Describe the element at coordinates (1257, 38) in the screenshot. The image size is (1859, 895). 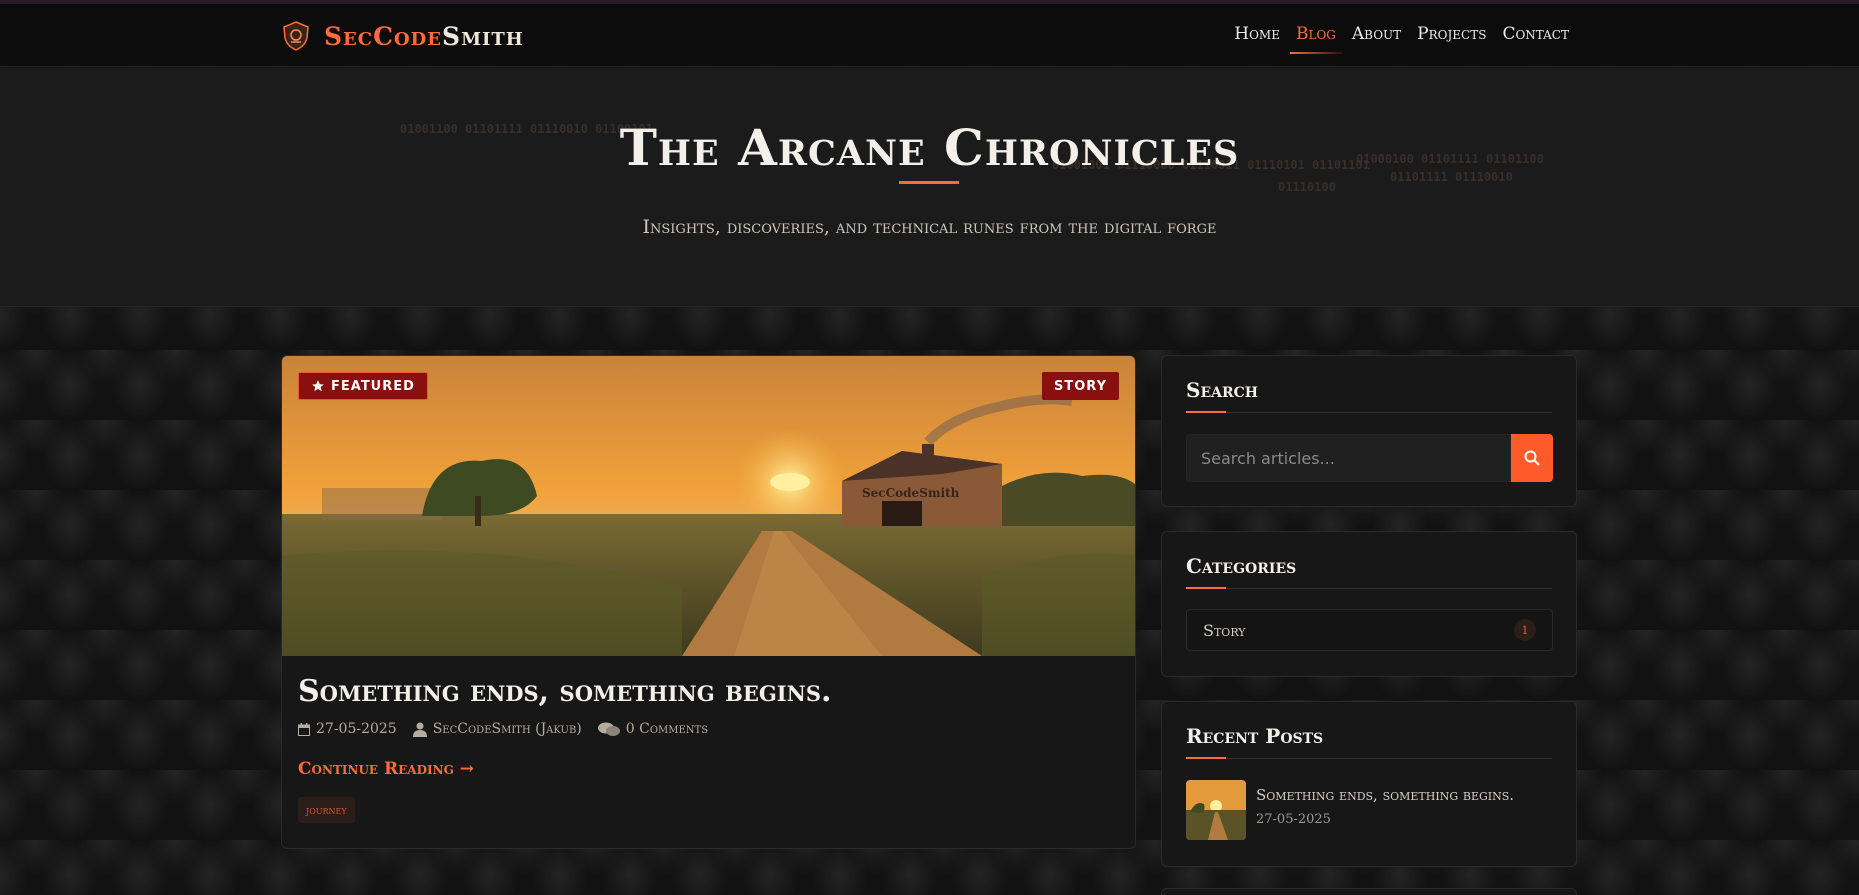
I see `nav-home: Home` at that location.